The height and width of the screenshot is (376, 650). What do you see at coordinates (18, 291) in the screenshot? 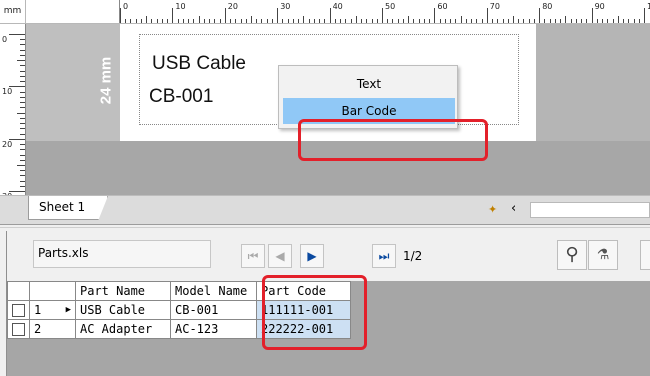
I see `header-check-cell` at bounding box center [18, 291].